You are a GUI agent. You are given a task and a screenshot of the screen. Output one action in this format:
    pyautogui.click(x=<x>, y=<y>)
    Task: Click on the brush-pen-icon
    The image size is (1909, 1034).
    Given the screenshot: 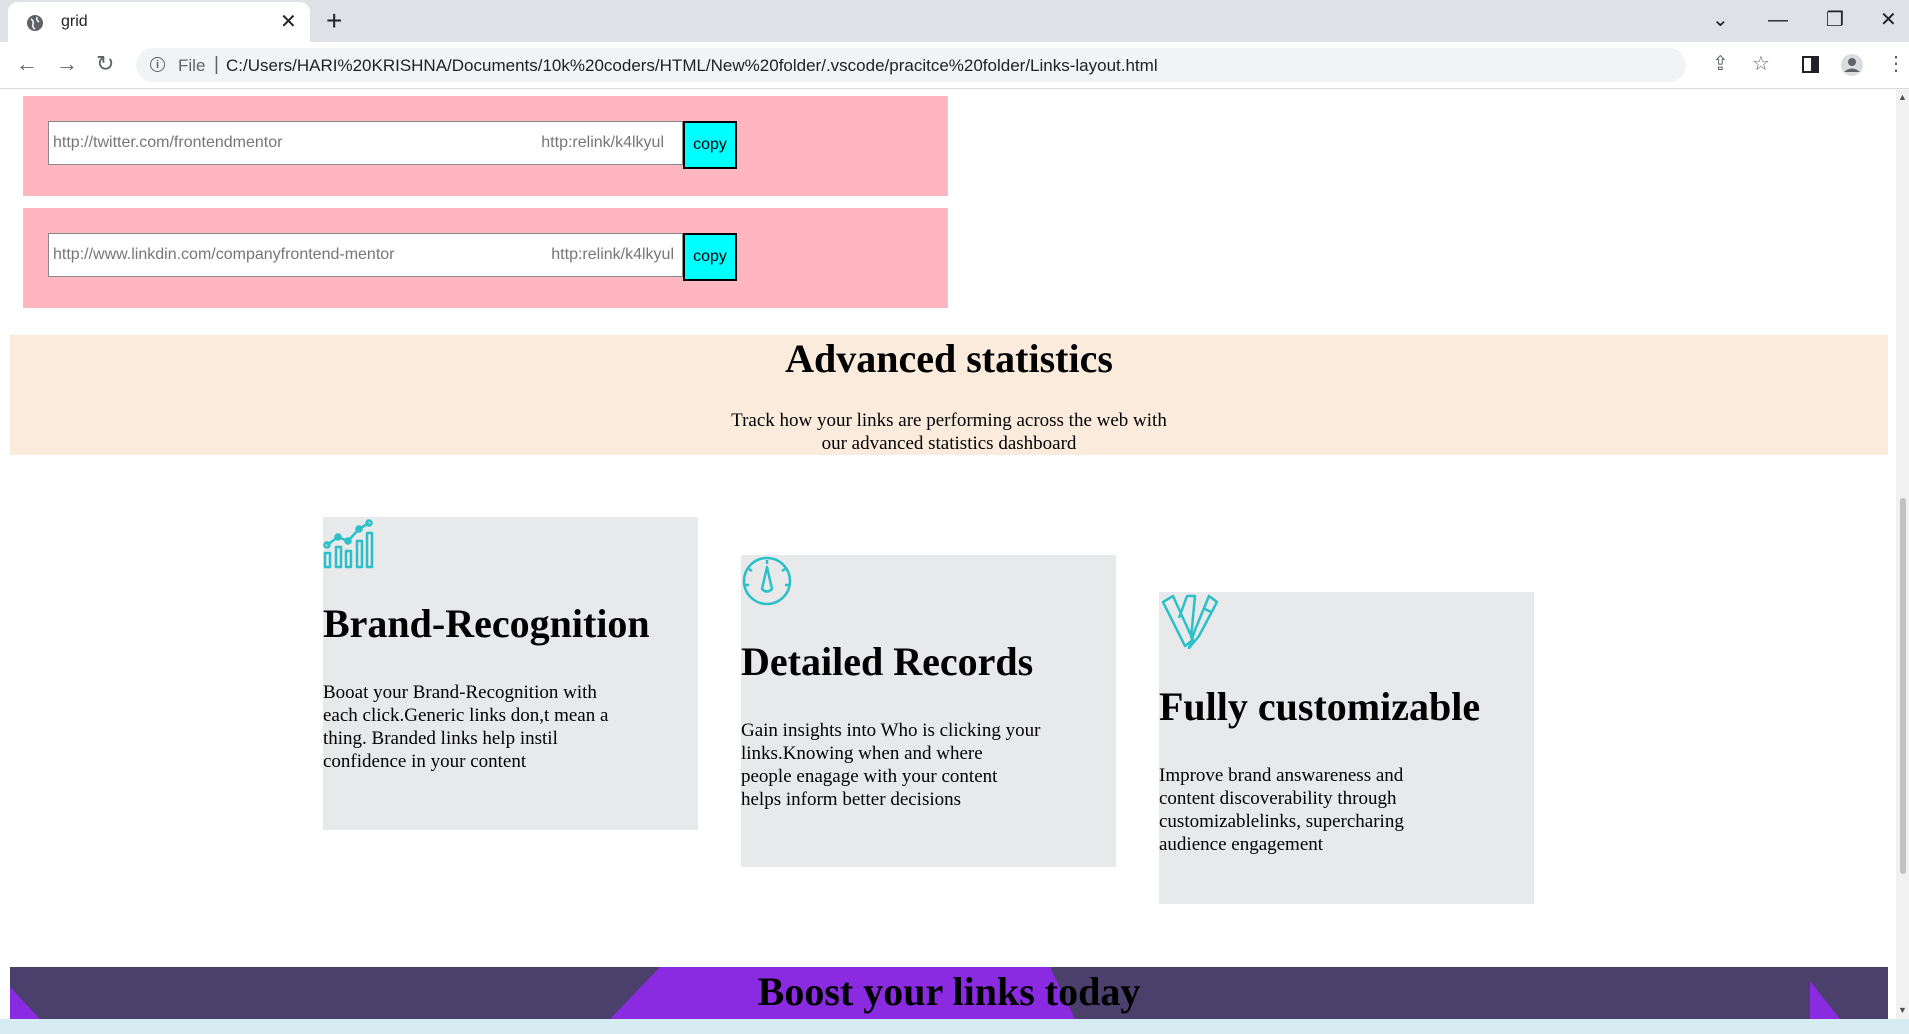 What is the action you would take?
    pyautogui.click(x=1190, y=622)
    